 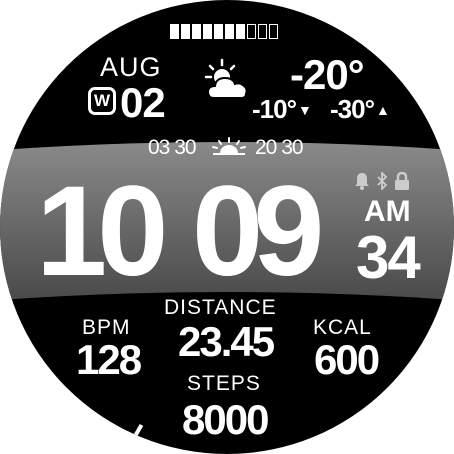 I want to click on partly-cloudy-icon, so click(x=226, y=78).